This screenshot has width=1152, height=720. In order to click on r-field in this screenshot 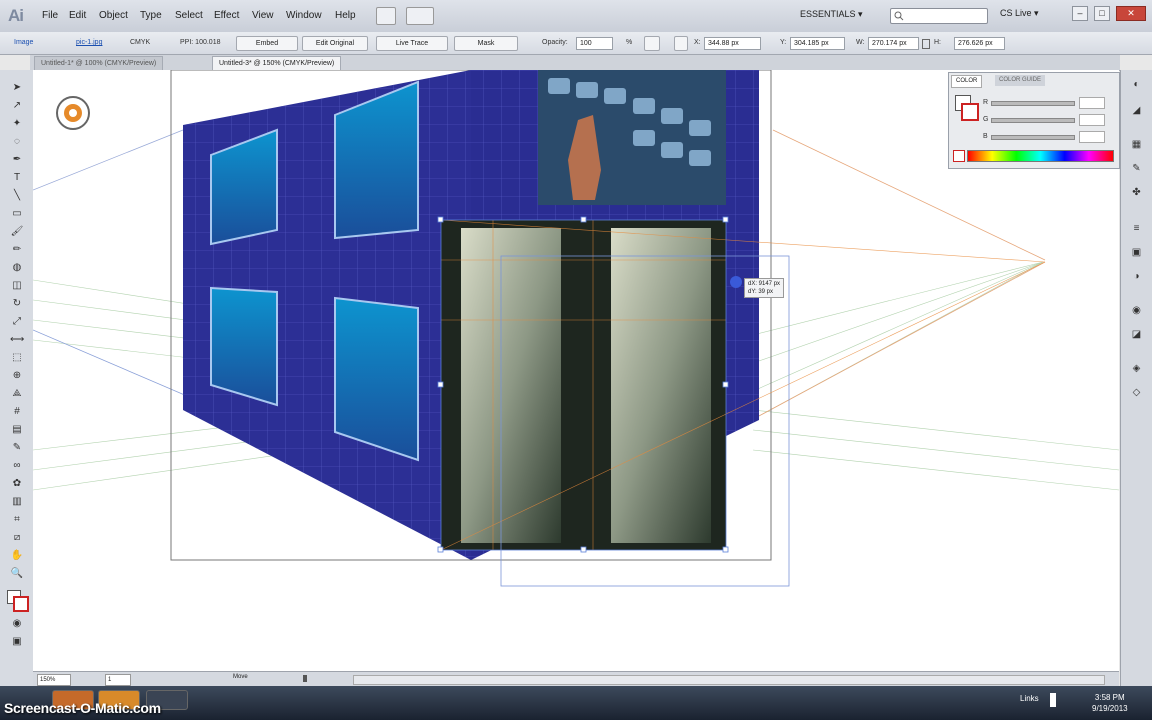, I will do `click(1092, 103)`.